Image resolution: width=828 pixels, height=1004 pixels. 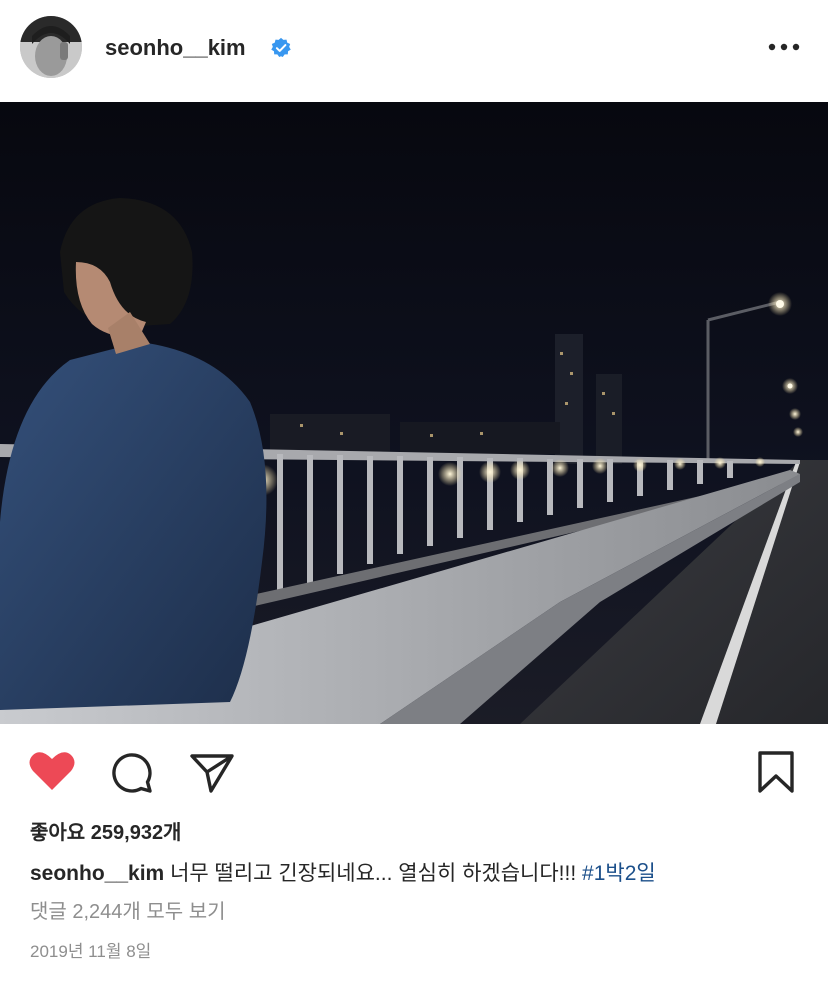 What do you see at coordinates (132, 773) in the screenshot?
I see `comment-bubble-icon` at bounding box center [132, 773].